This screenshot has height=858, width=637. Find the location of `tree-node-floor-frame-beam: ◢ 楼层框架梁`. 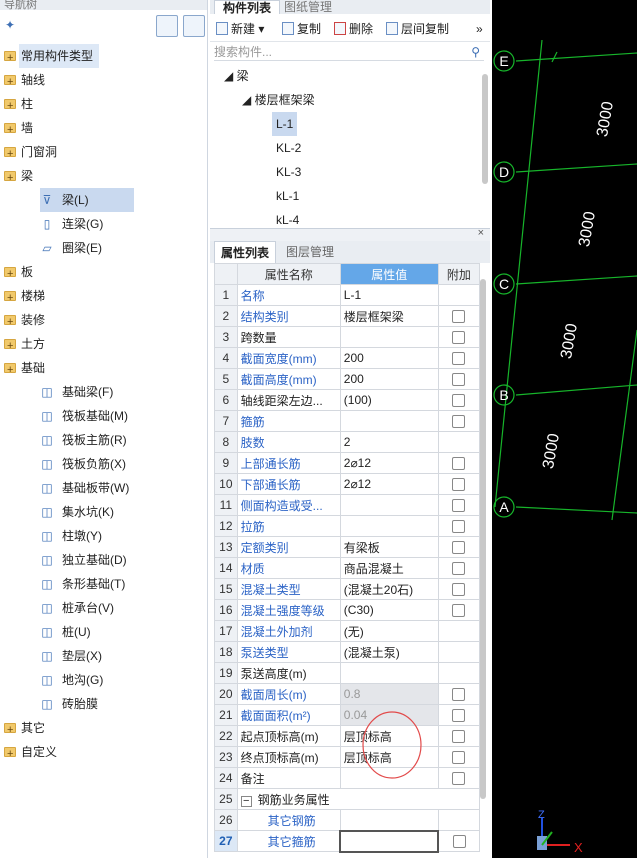

tree-node-floor-frame-beam: ◢ 楼层框架梁 is located at coordinates (278, 100).